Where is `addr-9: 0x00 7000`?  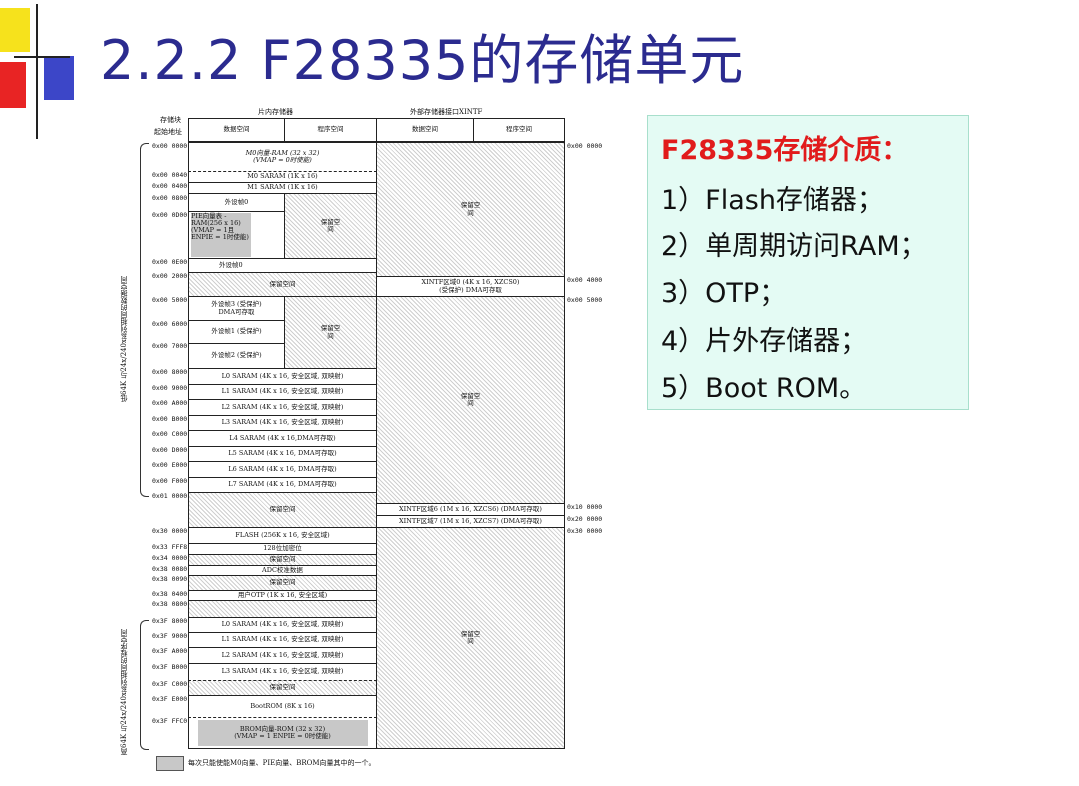
addr-9: 0x00 7000 is located at coordinates (170, 346).